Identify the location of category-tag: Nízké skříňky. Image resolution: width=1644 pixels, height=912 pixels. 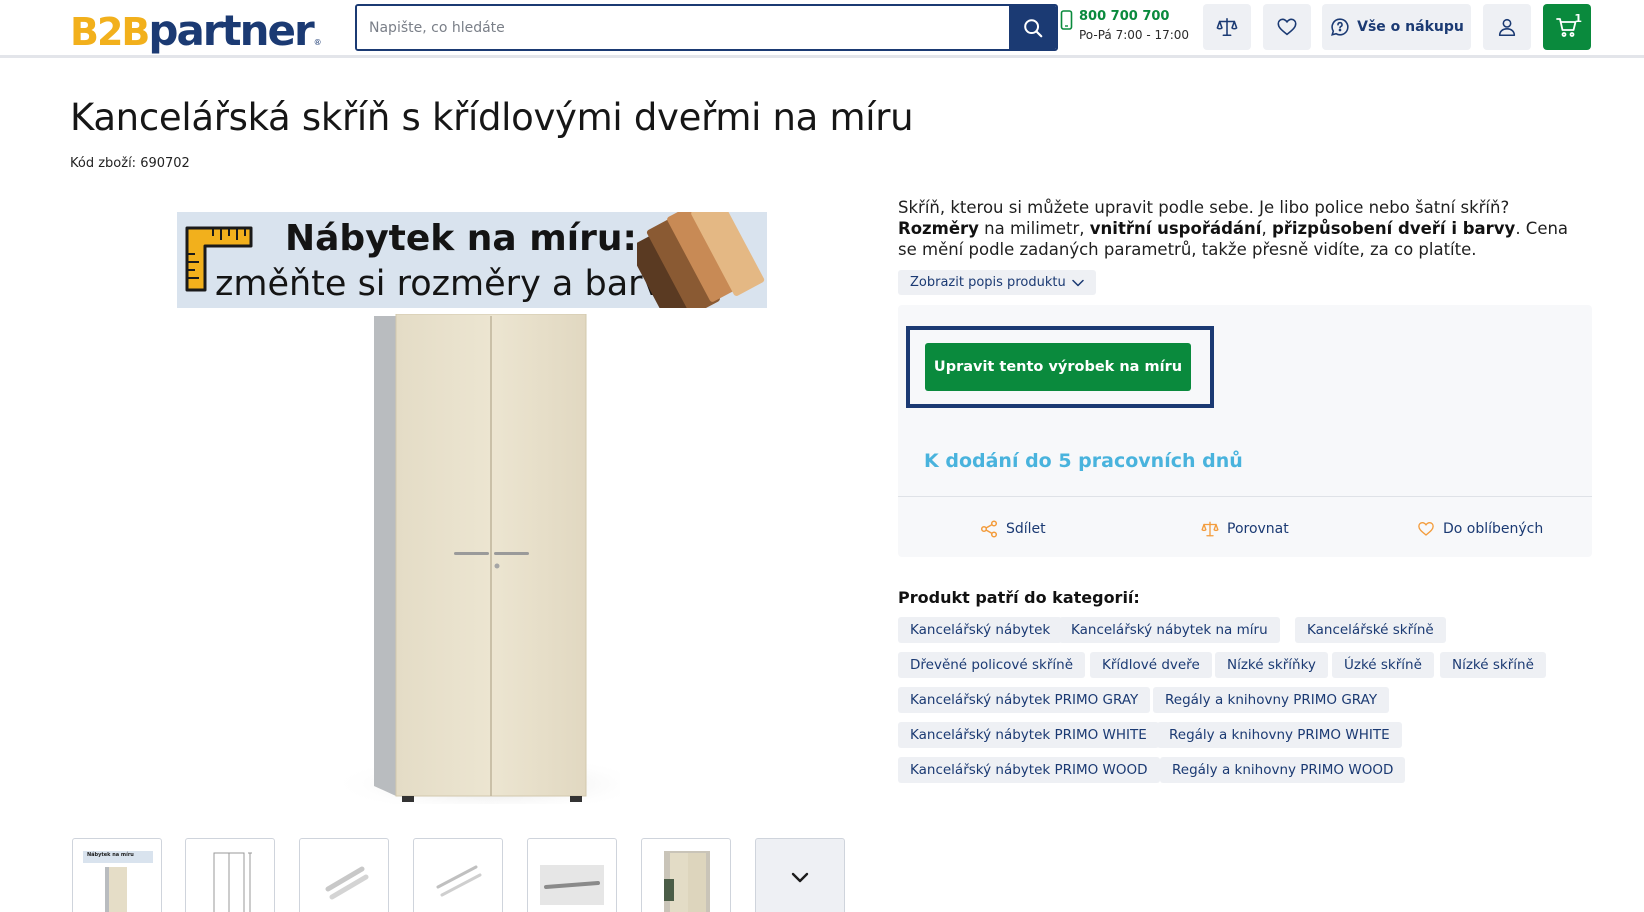
(1271, 665).